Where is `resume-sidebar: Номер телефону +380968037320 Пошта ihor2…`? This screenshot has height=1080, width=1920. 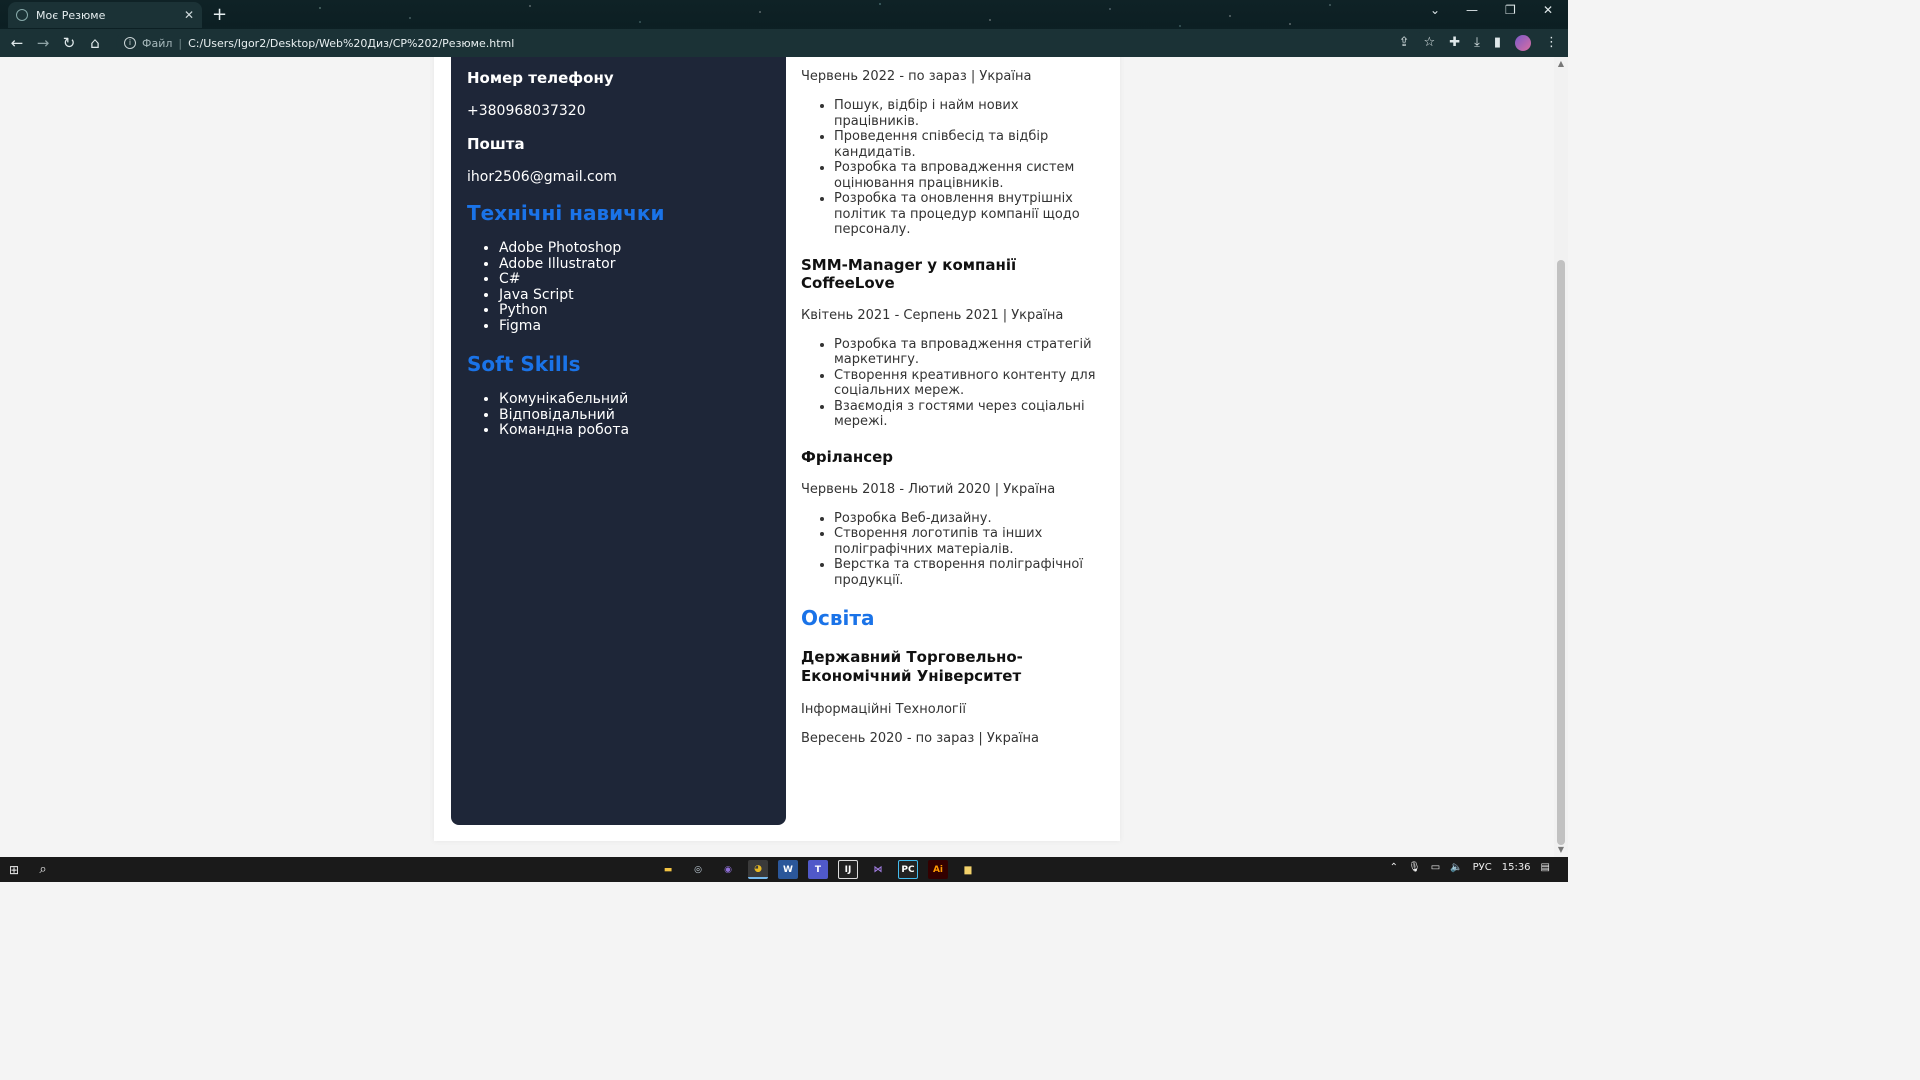 resume-sidebar: Номер телефону +380968037320 Пошта ihor2… is located at coordinates (618, 441).